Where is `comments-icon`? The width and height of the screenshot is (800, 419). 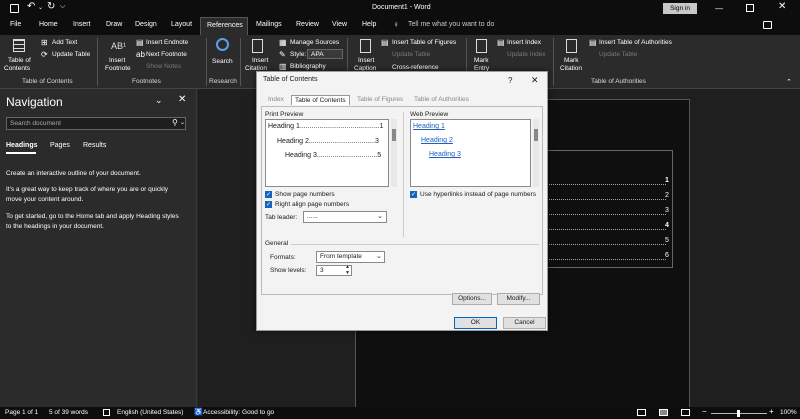
comments-icon is located at coordinates (767, 25).